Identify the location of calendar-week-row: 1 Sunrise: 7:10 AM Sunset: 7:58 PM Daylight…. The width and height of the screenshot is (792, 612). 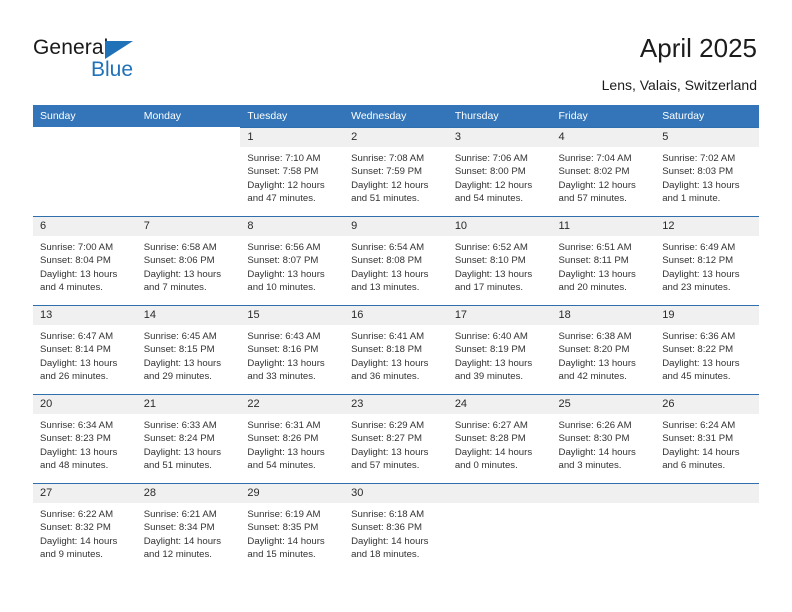
(396, 172).